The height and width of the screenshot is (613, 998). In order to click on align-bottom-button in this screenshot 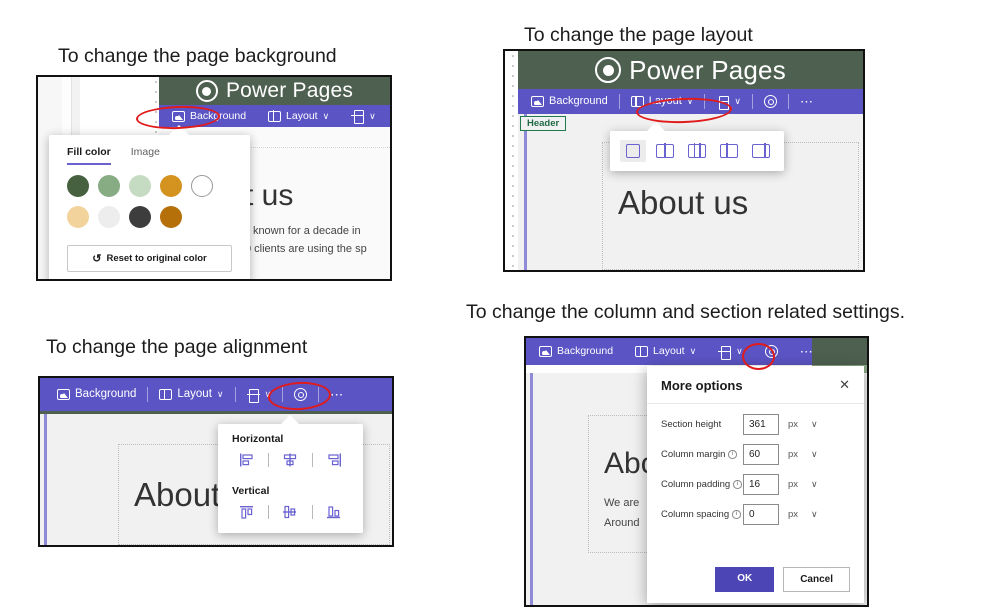, I will do `click(334, 512)`.